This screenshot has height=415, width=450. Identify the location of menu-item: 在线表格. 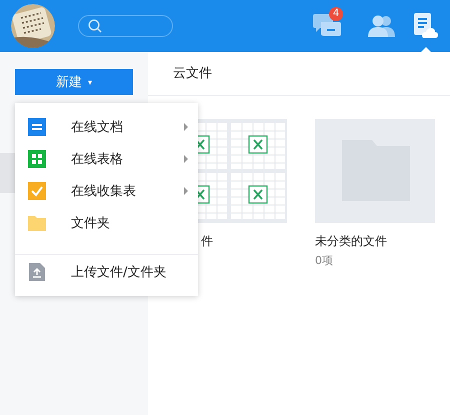
(106, 159).